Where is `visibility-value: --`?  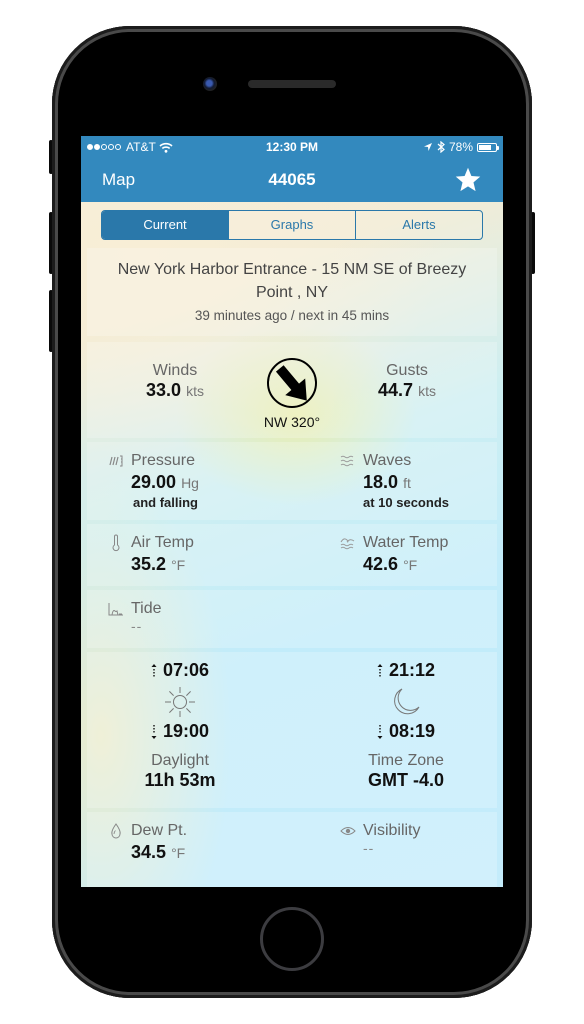 visibility-value: -- is located at coordinates (369, 848).